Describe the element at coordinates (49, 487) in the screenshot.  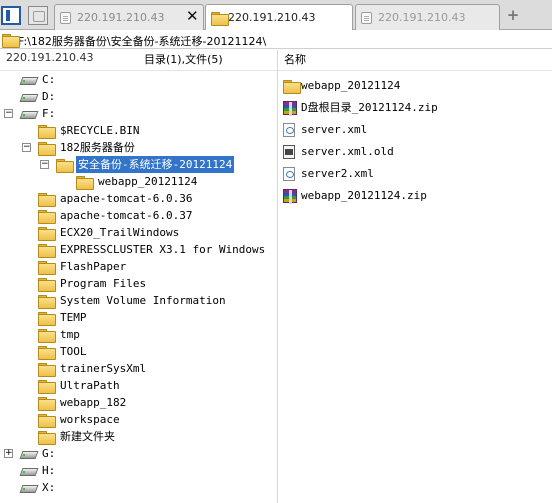
I see `tree-item-label: X:` at that location.